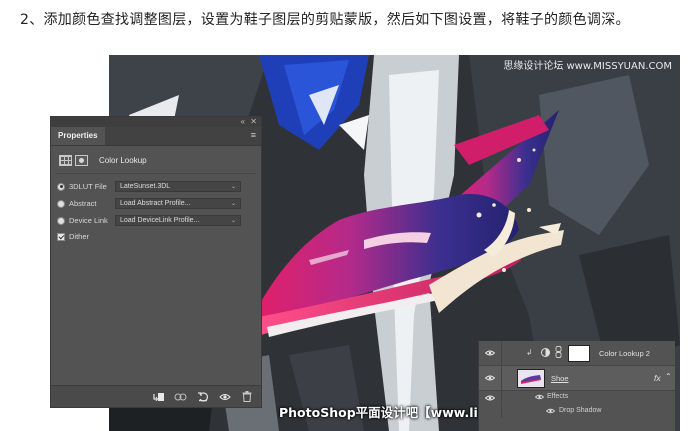 The width and height of the screenshot is (689, 431). What do you see at coordinates (78, 136) in the screenshot?
I see `tab-properties: Properties` at bounding box center [78, 136].